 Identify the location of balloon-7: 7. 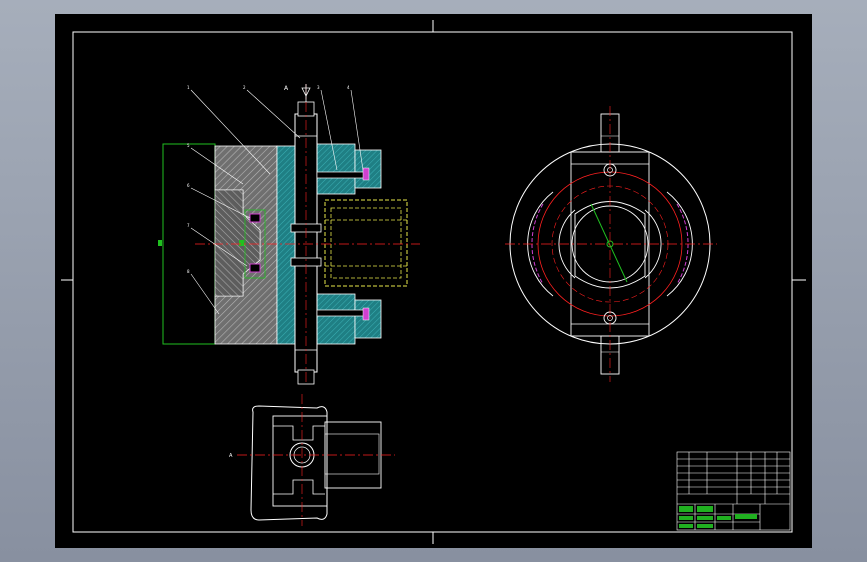
(188, 225).